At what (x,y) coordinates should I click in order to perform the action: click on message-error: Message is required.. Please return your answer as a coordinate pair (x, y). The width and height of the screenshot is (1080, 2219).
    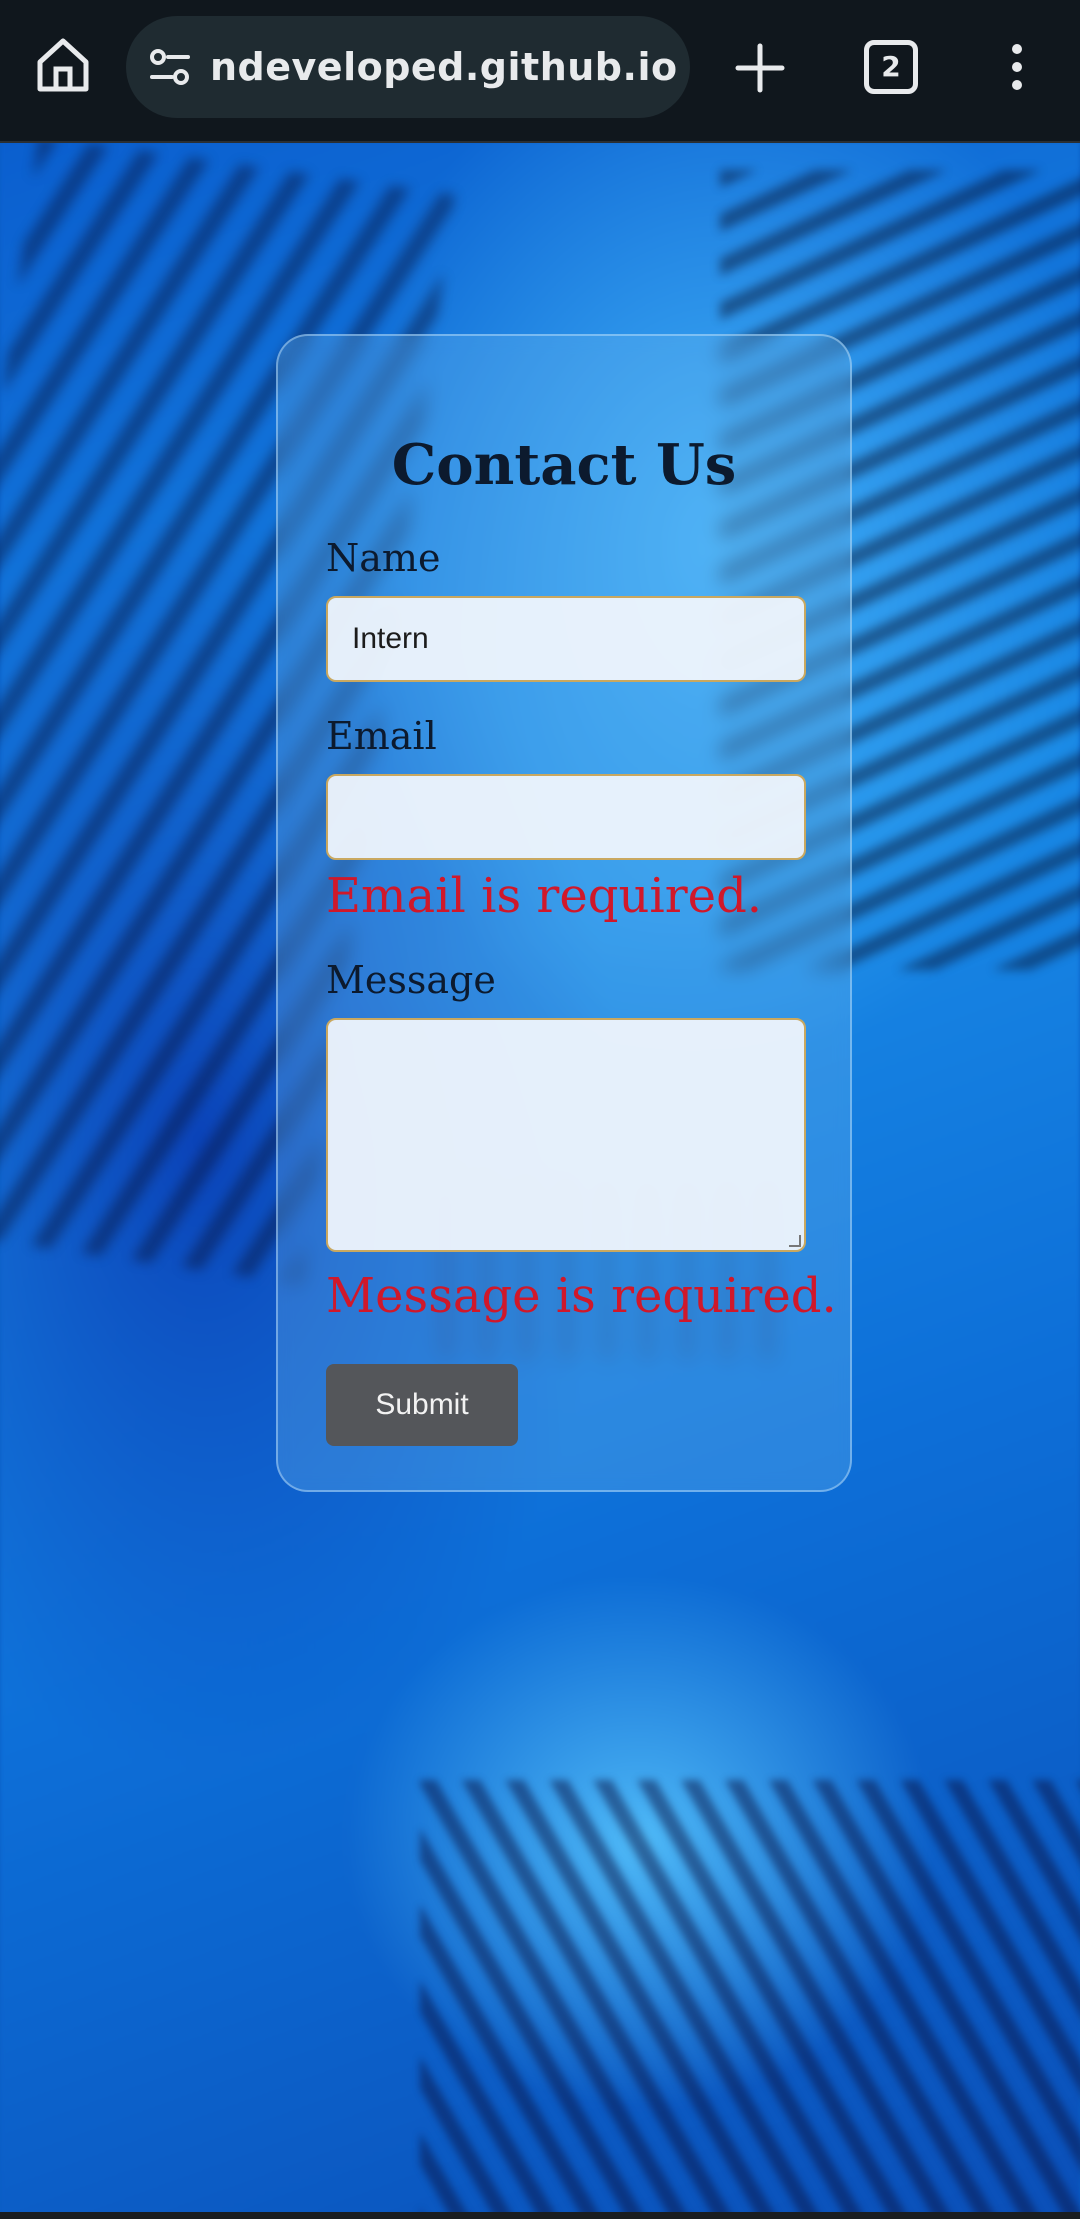
    Looking at the image, I should click on (581, 1296).